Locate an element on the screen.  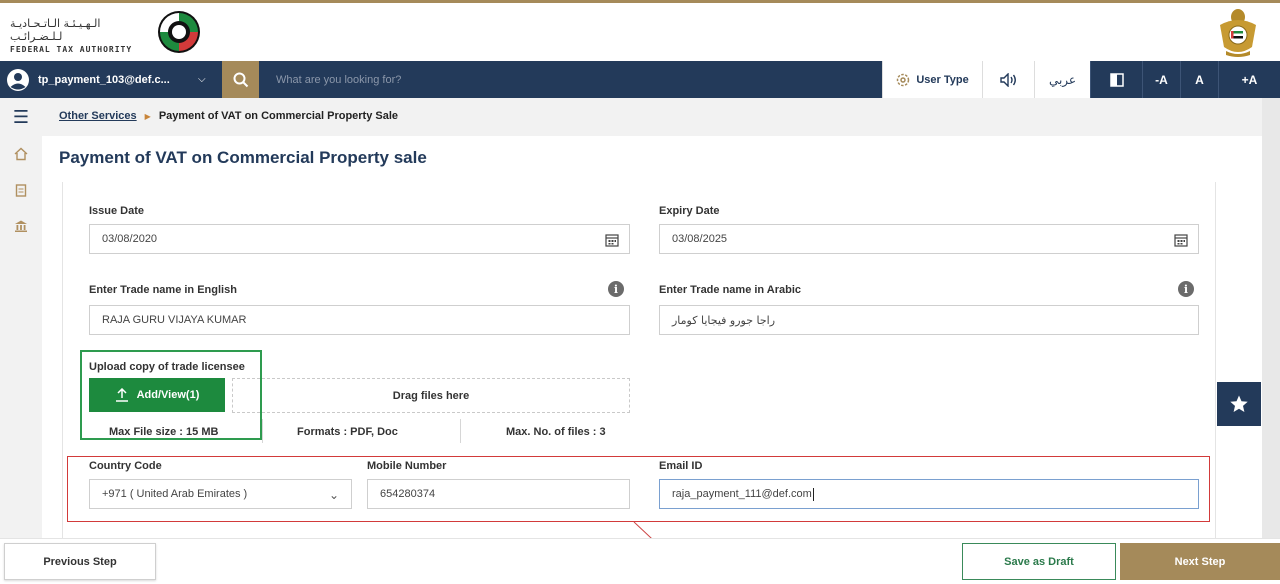
country-code-value: +971 ( United Arab Emirates ) is located at coordinates (175, 494).